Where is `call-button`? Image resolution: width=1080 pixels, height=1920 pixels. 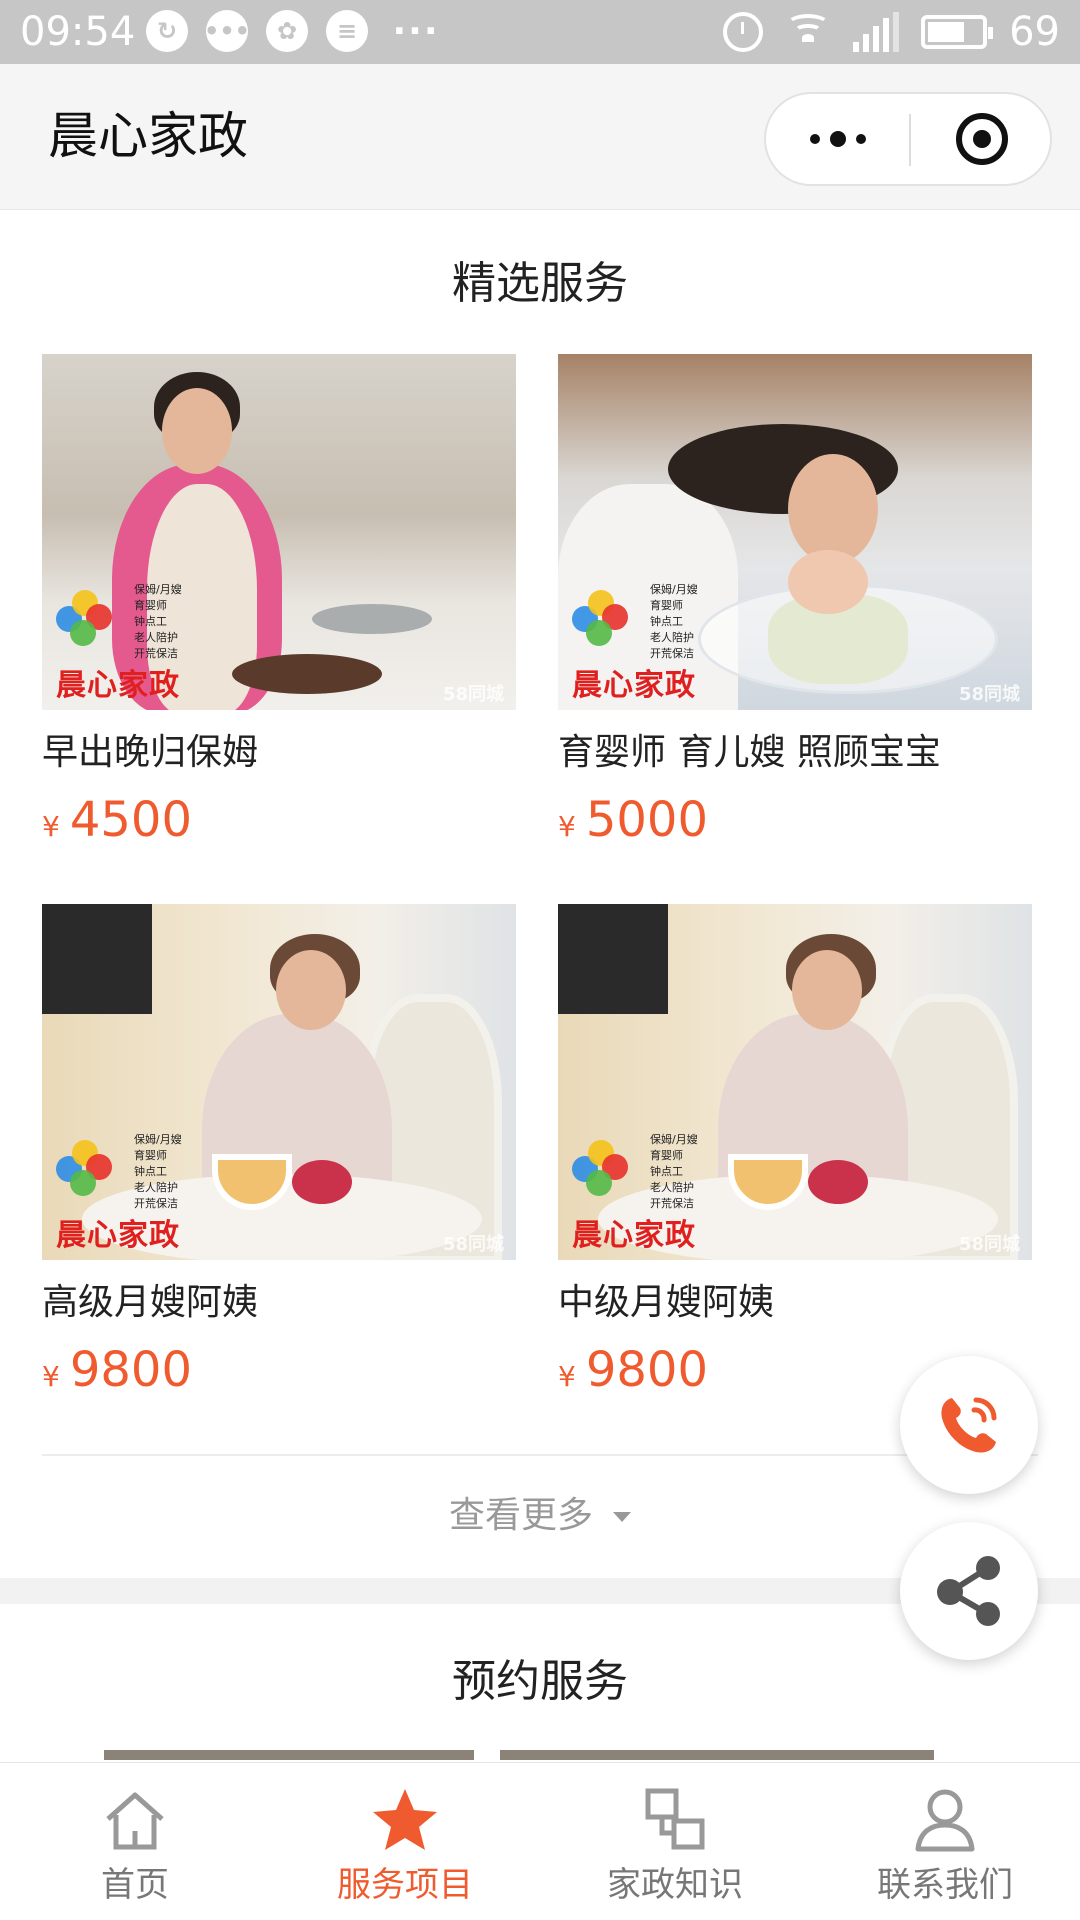
call-button is located at coordinates (969, 1425).